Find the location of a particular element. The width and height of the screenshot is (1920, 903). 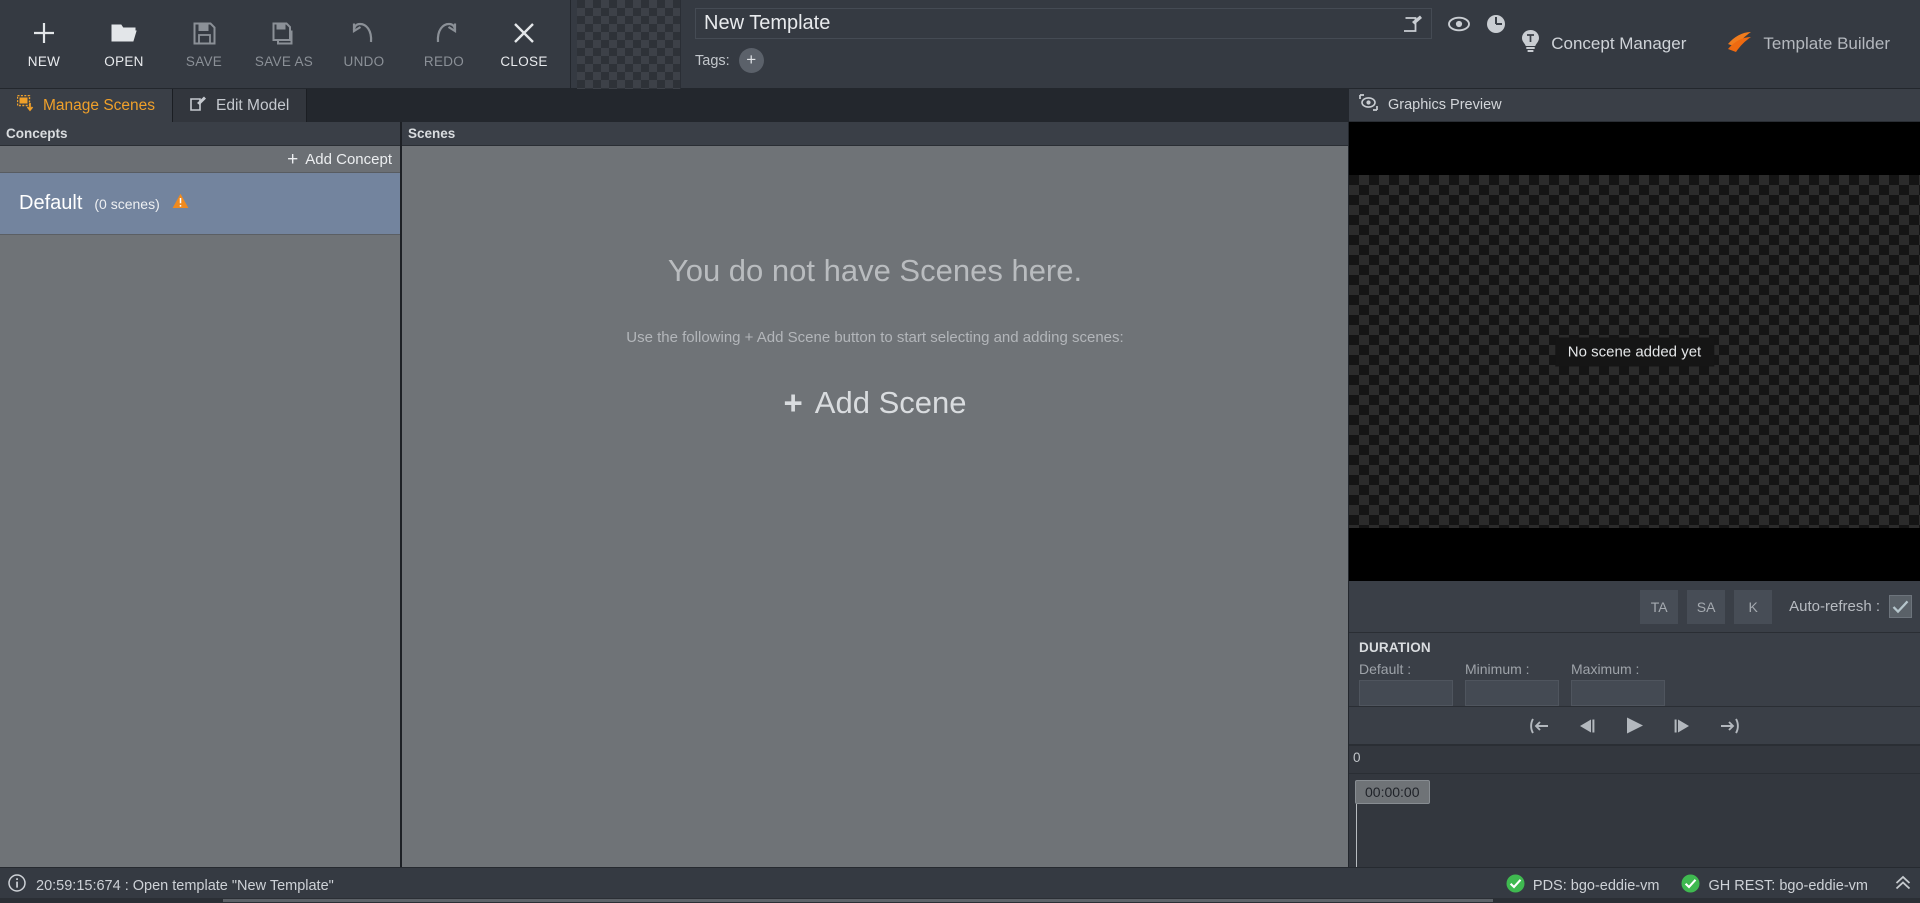

add-scene-label: Add Scene is located at coordinates (890, 402).